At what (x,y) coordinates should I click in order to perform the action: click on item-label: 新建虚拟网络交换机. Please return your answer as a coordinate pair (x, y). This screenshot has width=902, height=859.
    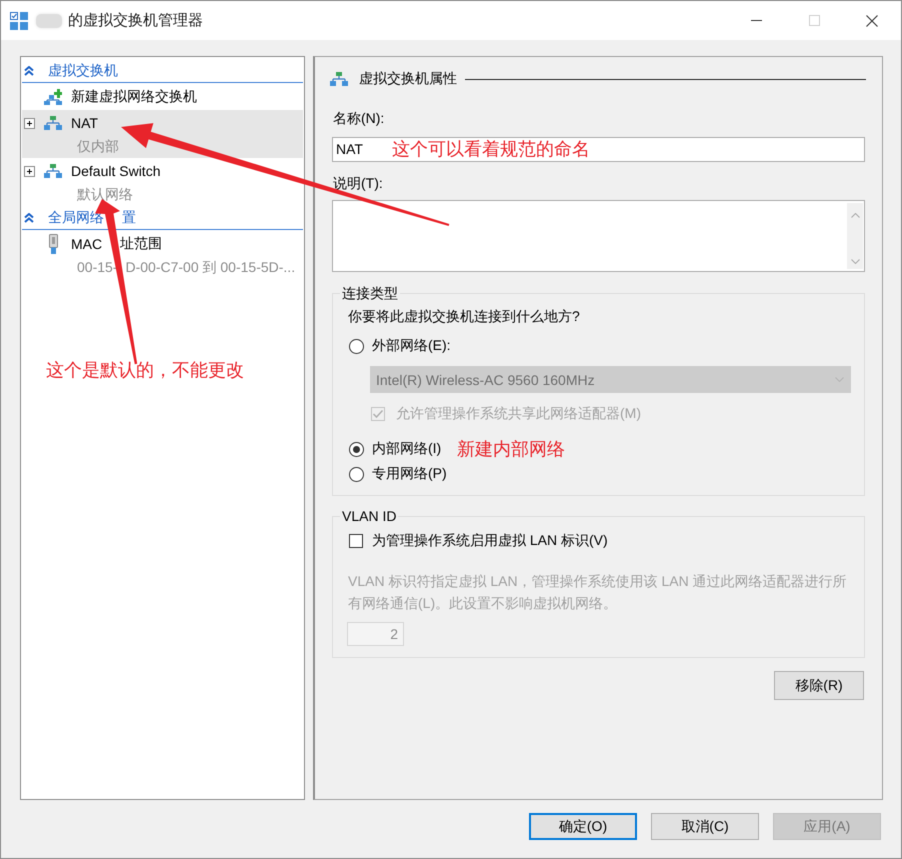
    Looking at the image, I should click on (134, 97).